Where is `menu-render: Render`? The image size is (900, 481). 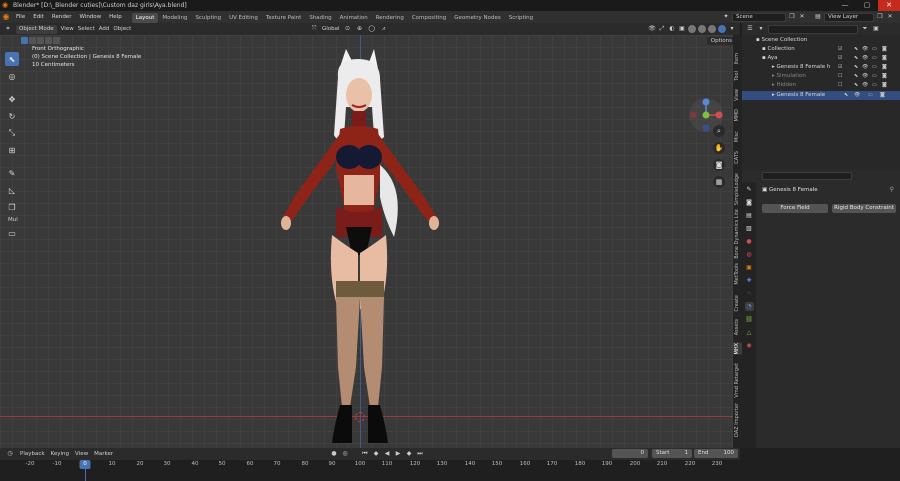 menu-render: Render is located at coordinates (62, 17).